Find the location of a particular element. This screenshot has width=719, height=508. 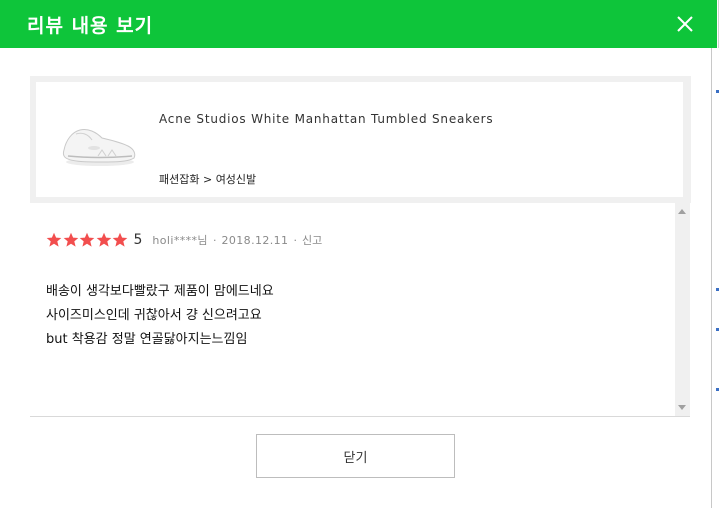

review-line: 배송이 생각보다빨랐구 제품이 맘에드네요 is located at coordinates (160, 291).